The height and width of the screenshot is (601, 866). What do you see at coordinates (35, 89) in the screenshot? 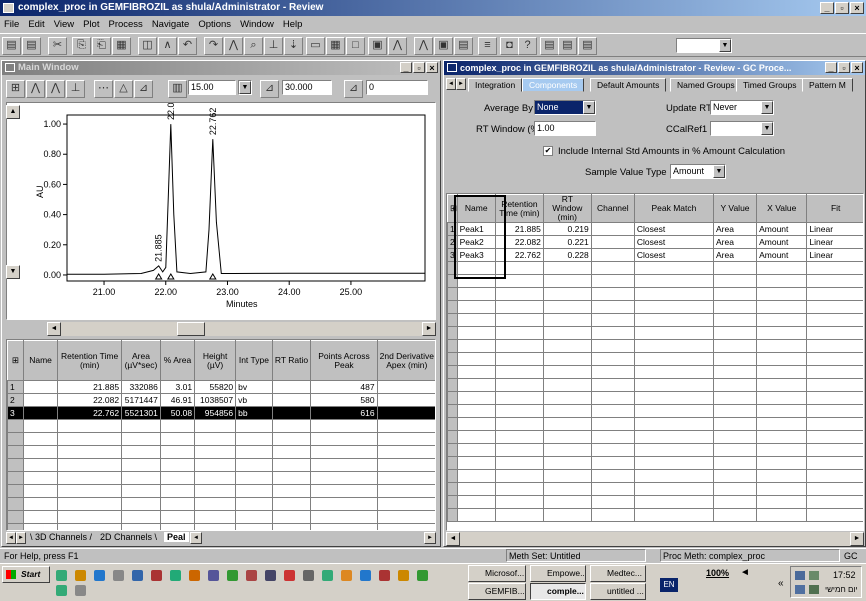
I see `peak-tool-icon: ⋀` at bounding box center [35, 89].